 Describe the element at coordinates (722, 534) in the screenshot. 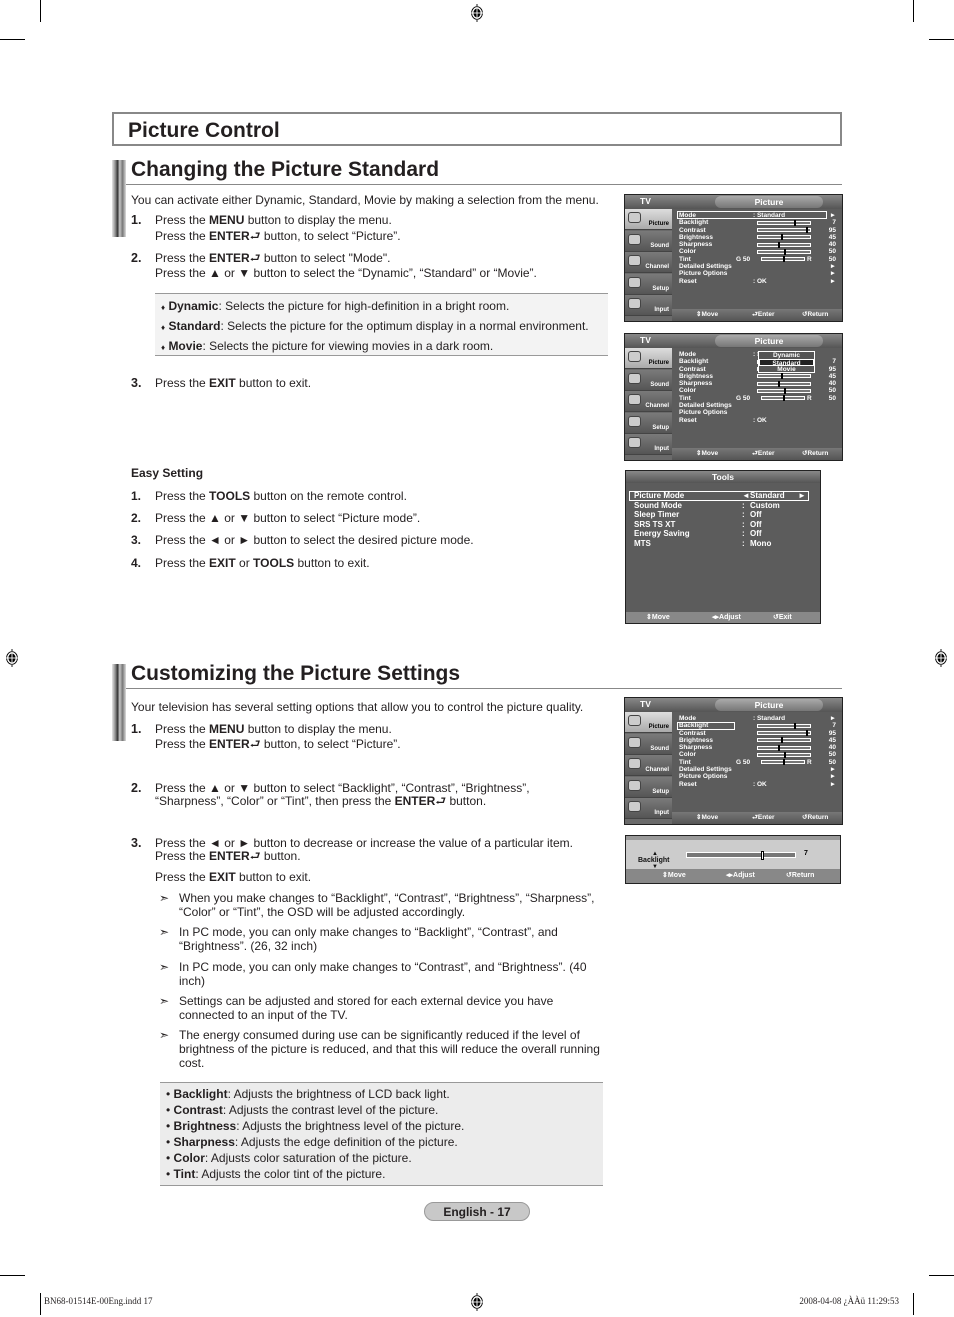

I see `tools-row: Energy Saving: Off` at that location.